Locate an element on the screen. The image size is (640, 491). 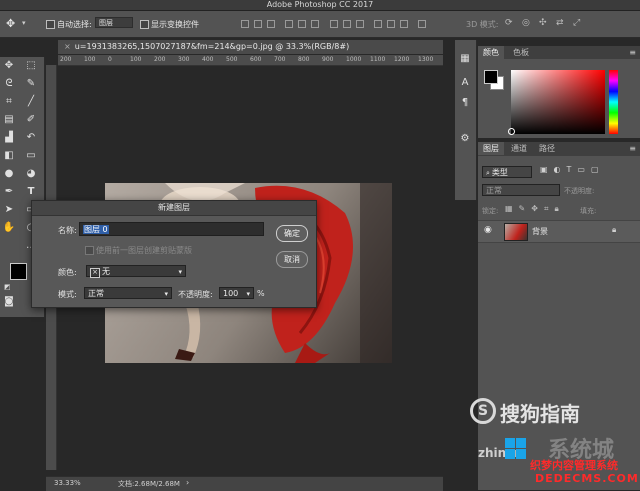
brush-tool-icon: ✐ is located at coordinates (31, 120).